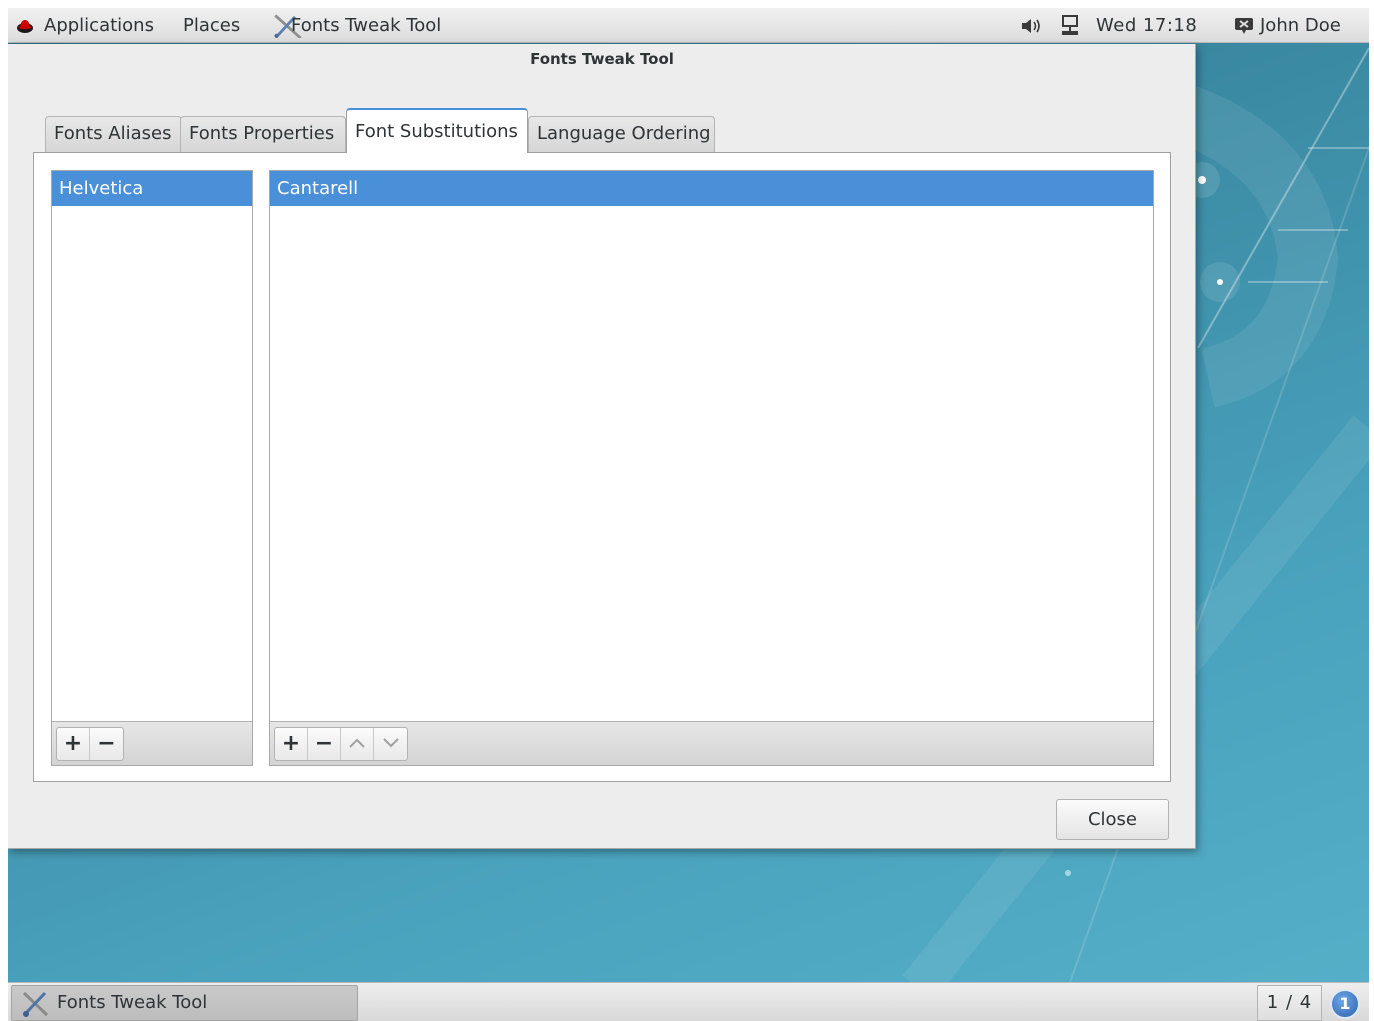  I want to click on user-menu: John Doe, so click(1300, 26).